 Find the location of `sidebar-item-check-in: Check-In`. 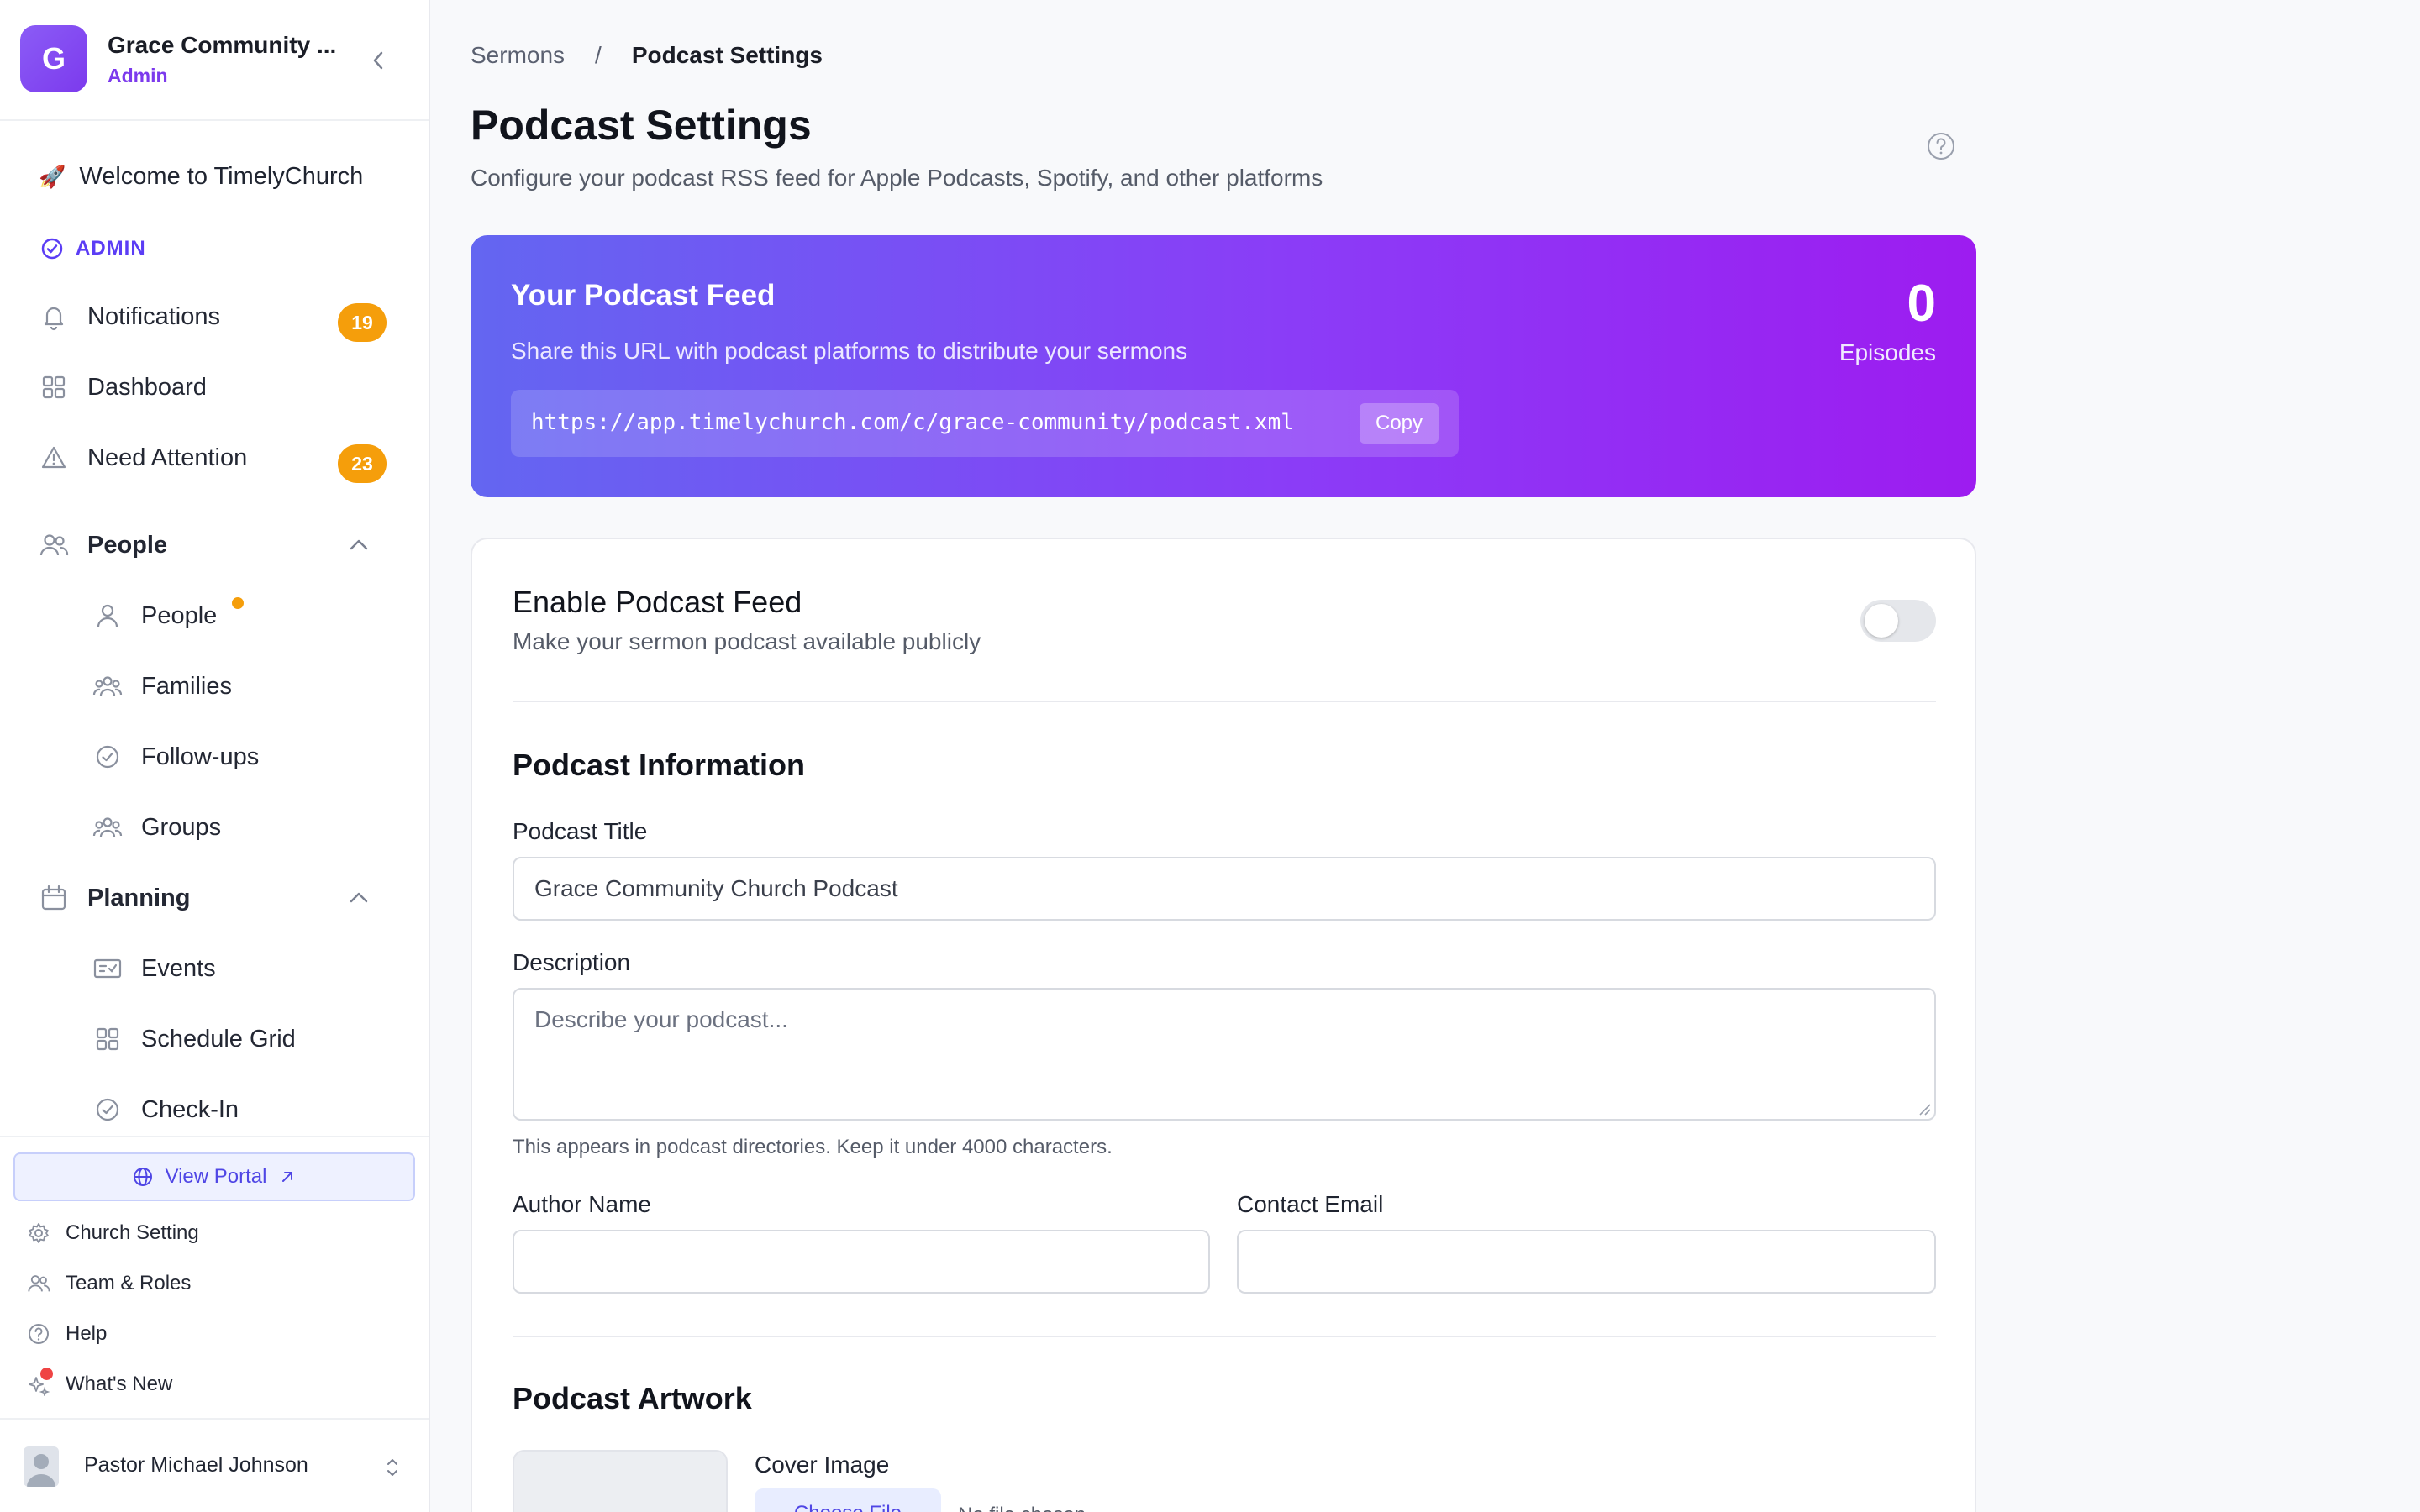

sidebar-item-check-in: Check-In is located at coordinates (241, 1106).